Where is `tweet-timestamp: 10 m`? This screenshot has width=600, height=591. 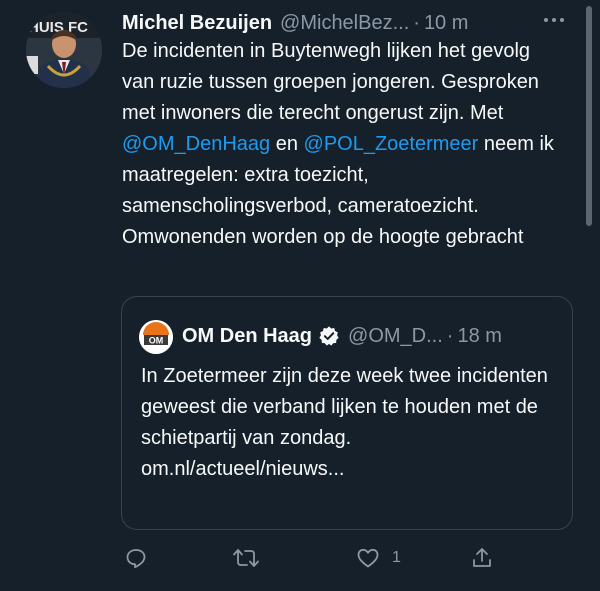 tweet-timestamp: 10 m is located at coordinates (446, 23).